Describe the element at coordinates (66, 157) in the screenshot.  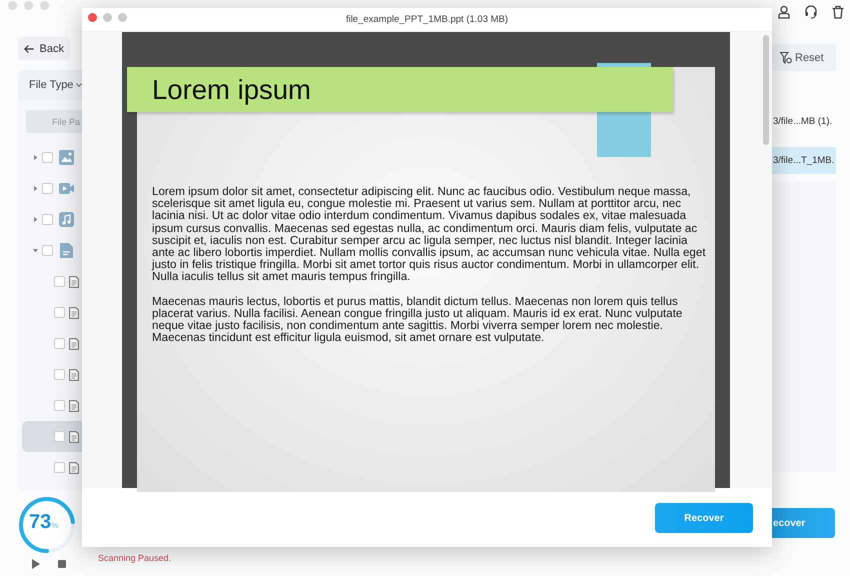
I see `image-icon` at that location.